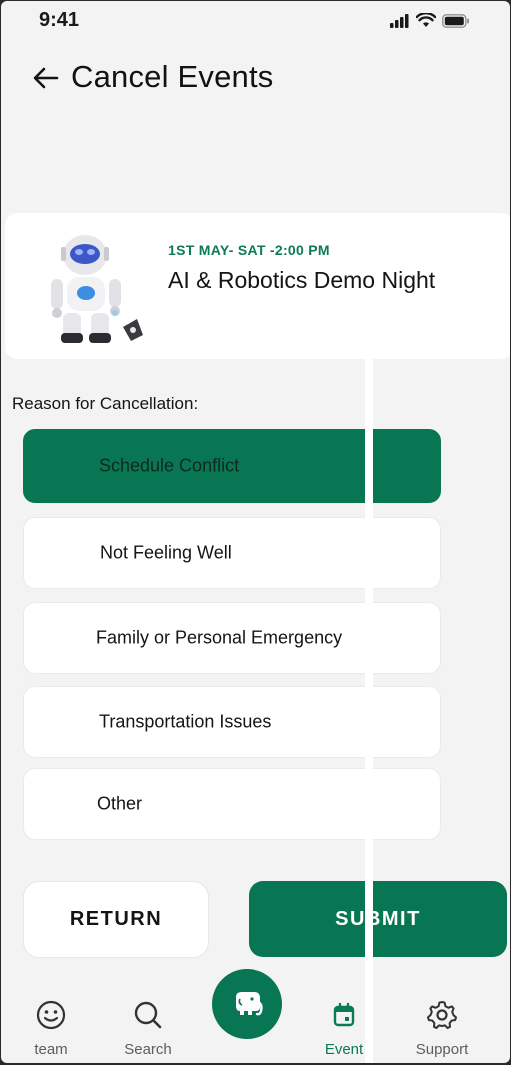 The image size is (511, 1065). I want to click on nav-item-team: team, so click(51, 1028).